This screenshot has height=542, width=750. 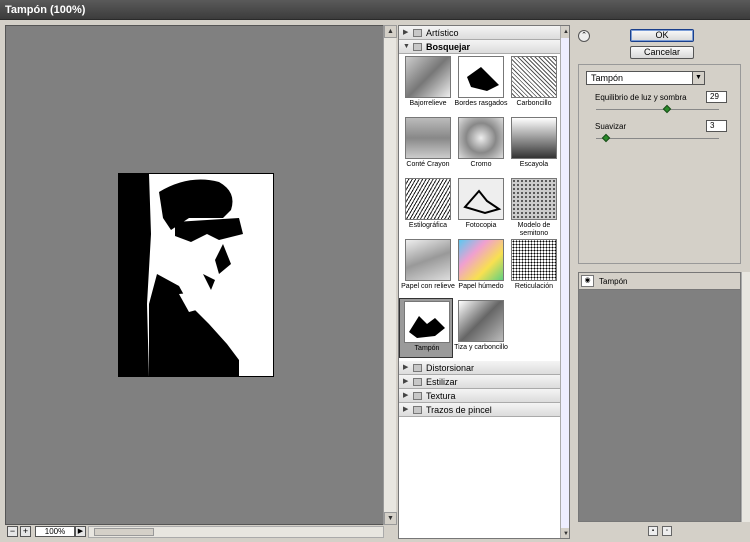 What do you see at coordinates (406, 46) in the screenshot?
I see `expanded-triangle-icon: ▼` at bounding box center [406, 46].